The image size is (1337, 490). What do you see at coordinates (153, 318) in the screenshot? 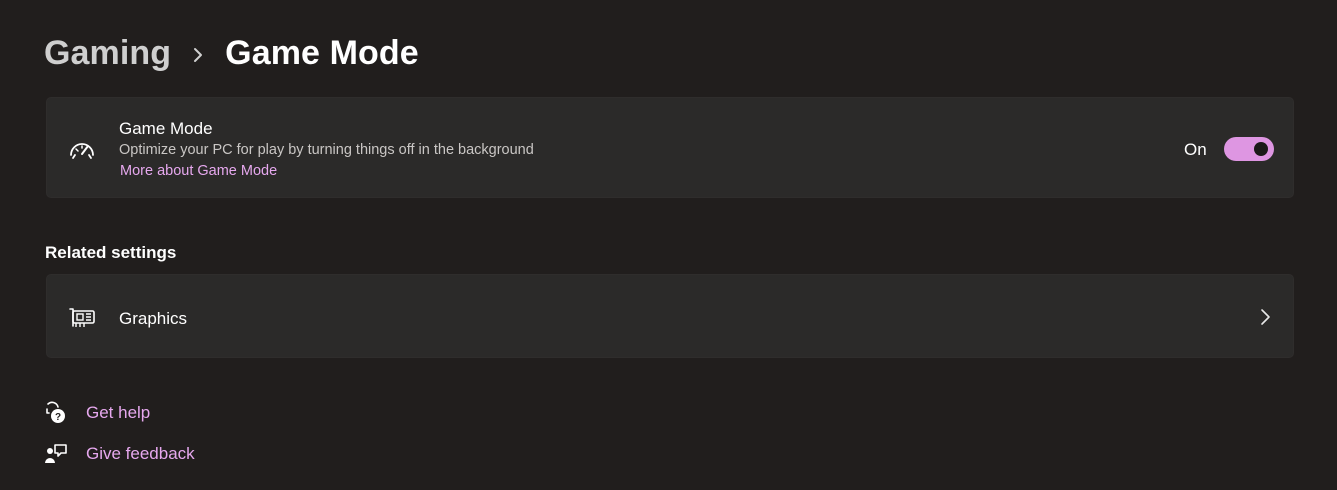
I see `graphics-label: Graphics` at bounding box center [153, 318].